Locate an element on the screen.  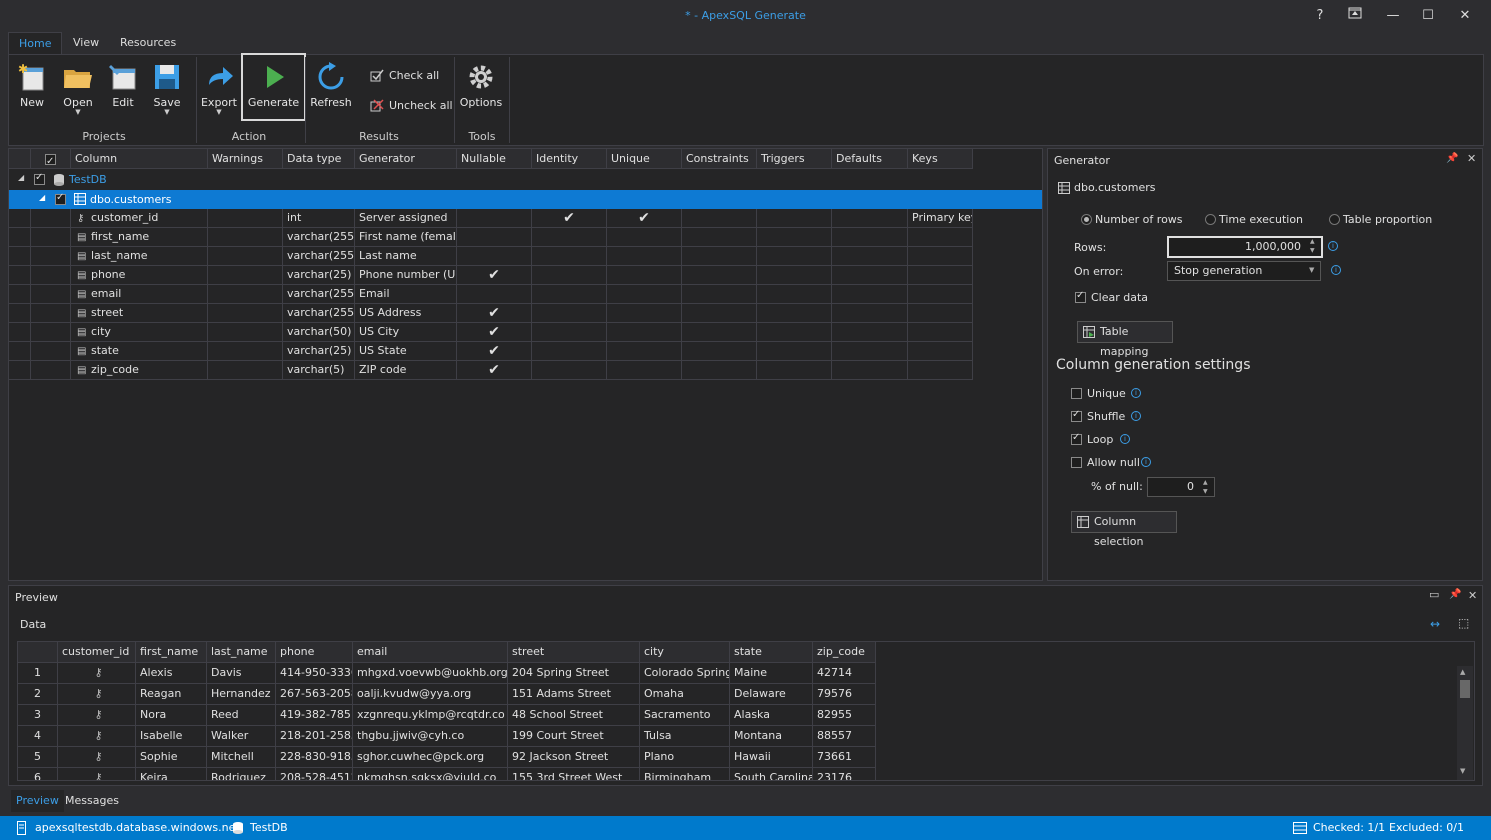
new-button: ✱ New is located at coordinates (32, 88).